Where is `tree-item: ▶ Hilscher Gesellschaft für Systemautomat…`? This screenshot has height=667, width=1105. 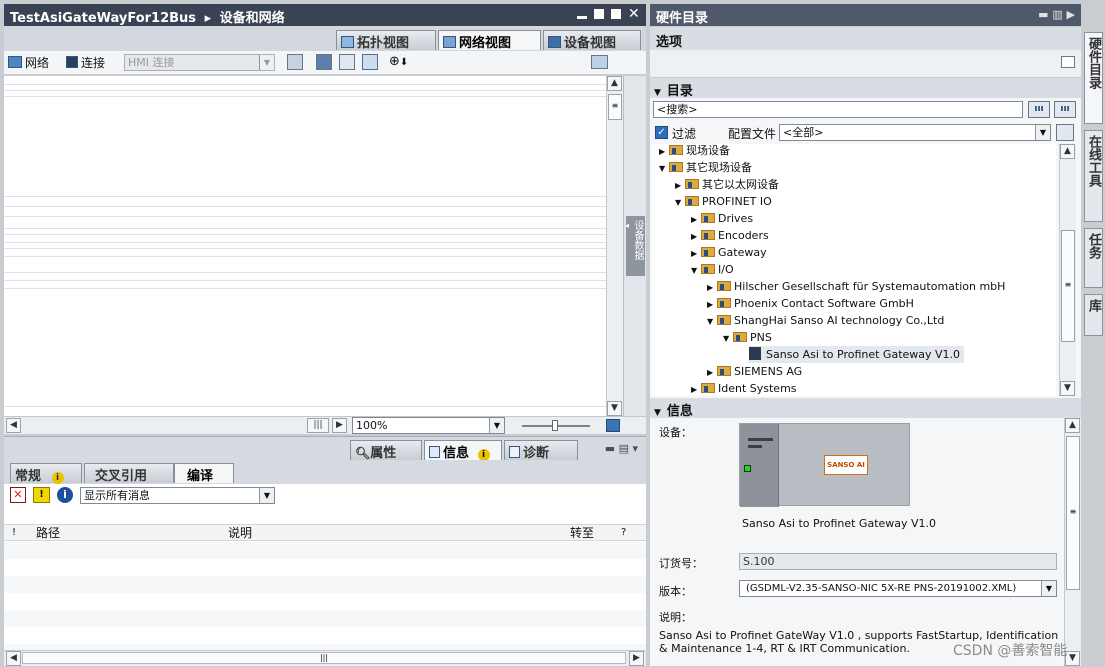 tree-item: ▶ Hilscher Gesellschaft für Systemautomat… is located at coordinates (856, 286).